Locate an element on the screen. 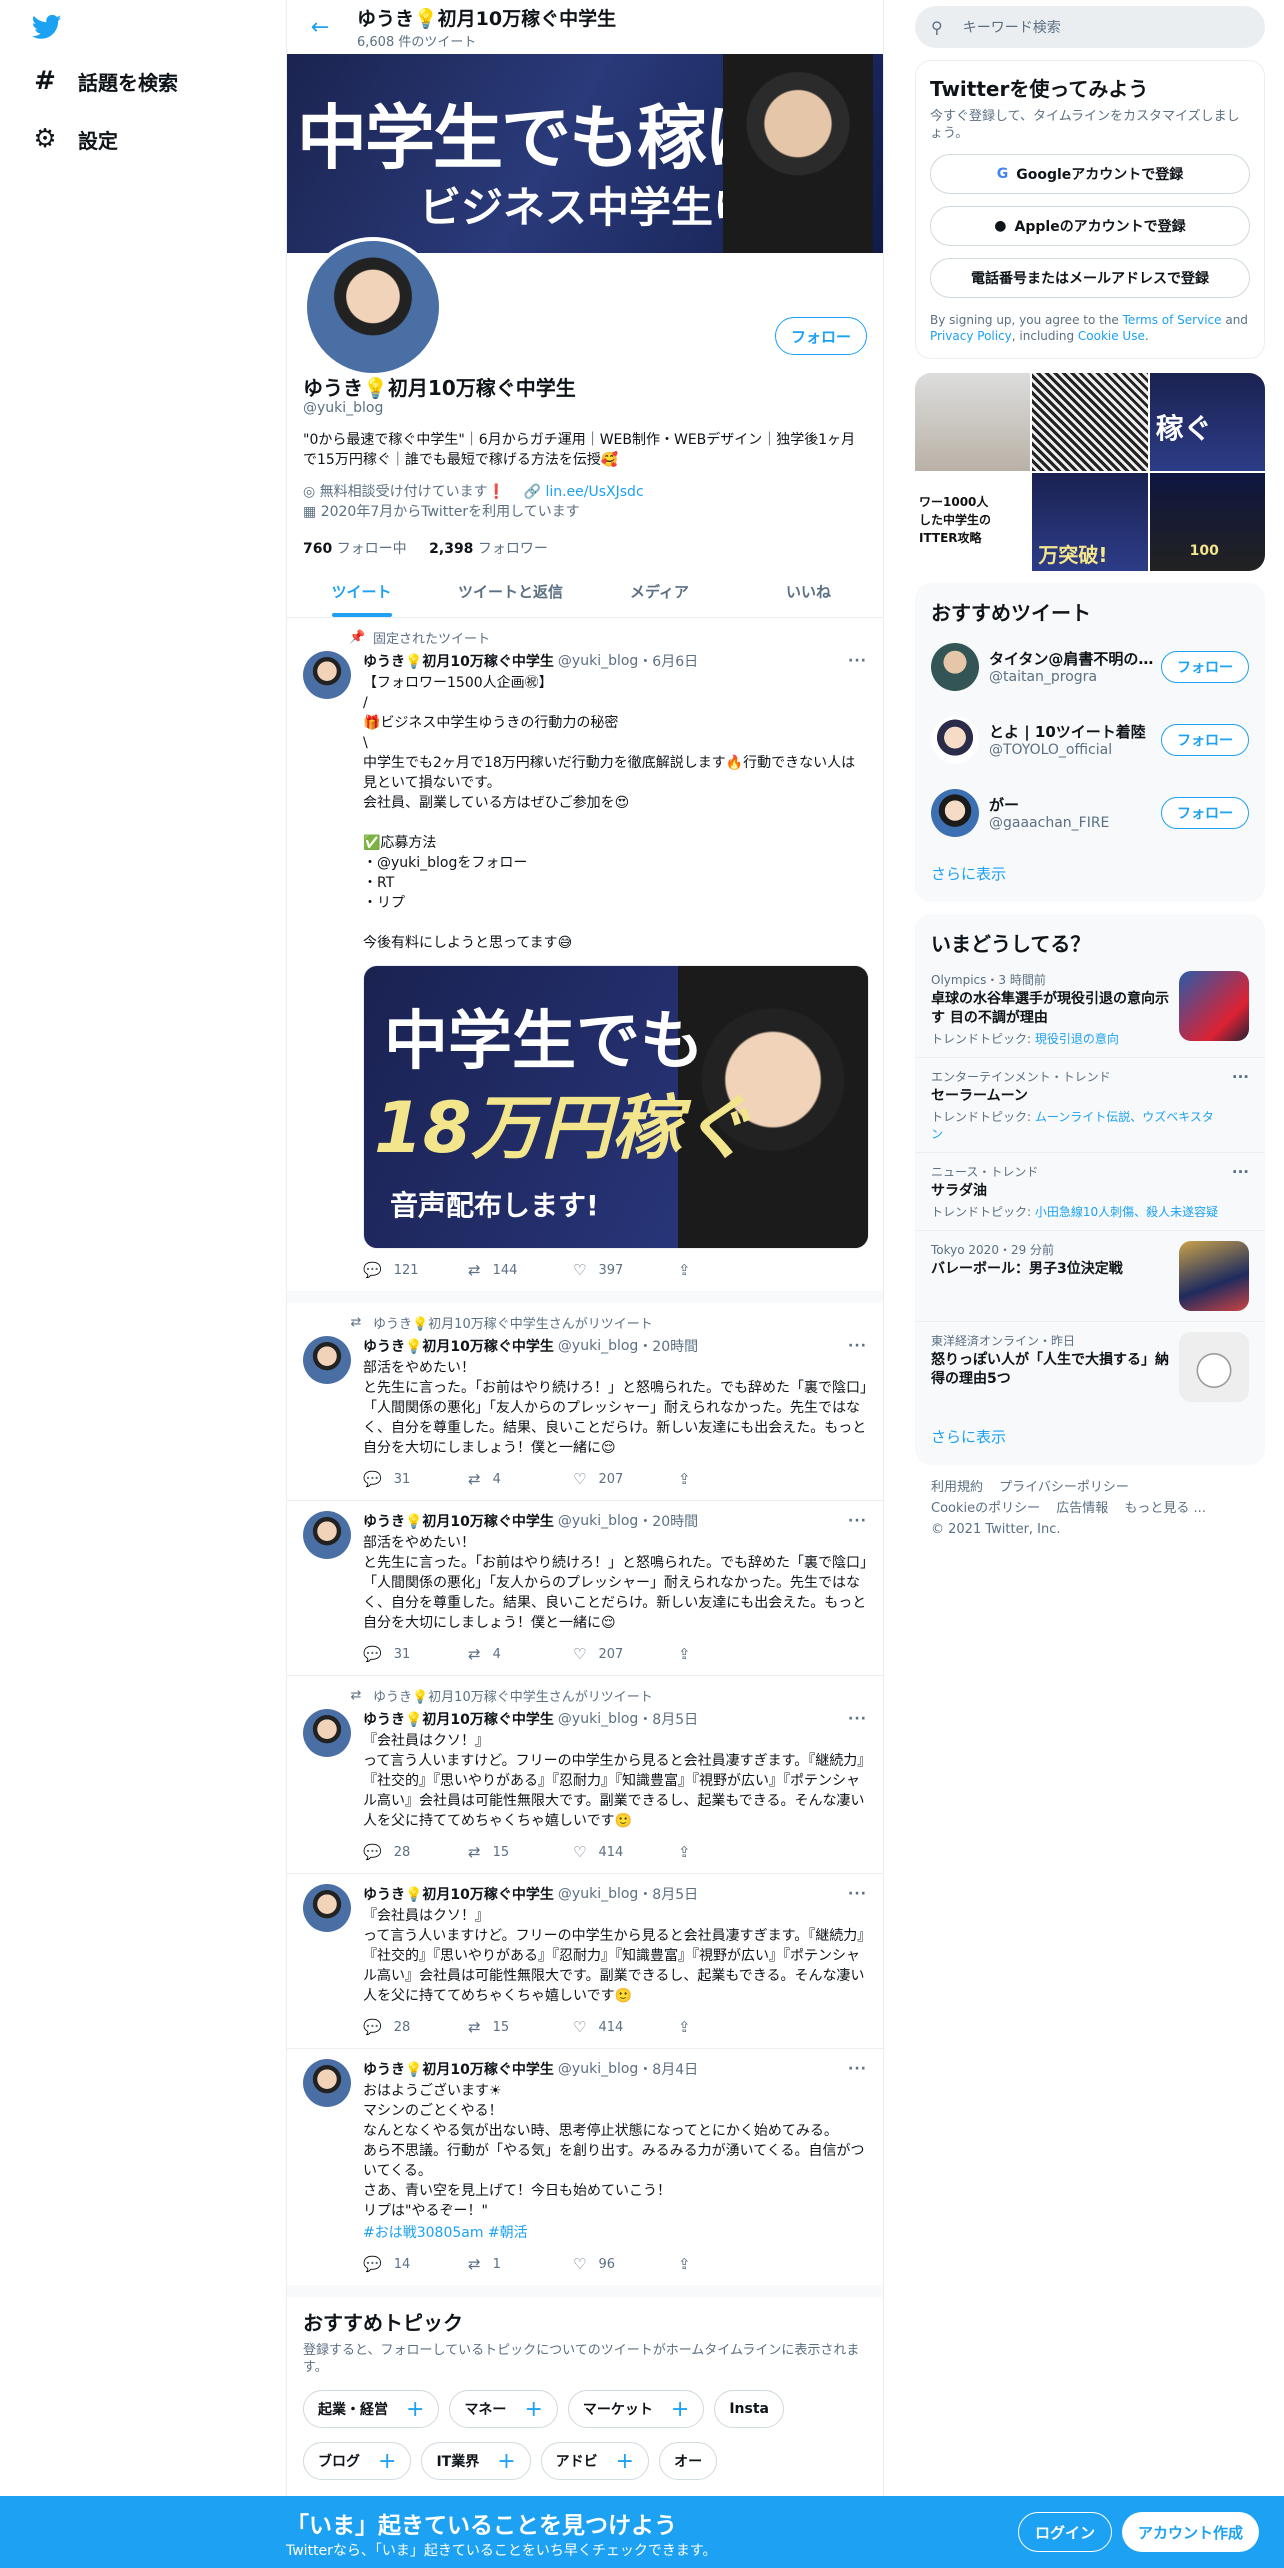 The height and width of the screenshot is (2568, 1284). photo-thumb: 稼ぐ is located at coordinates (1207, 422).